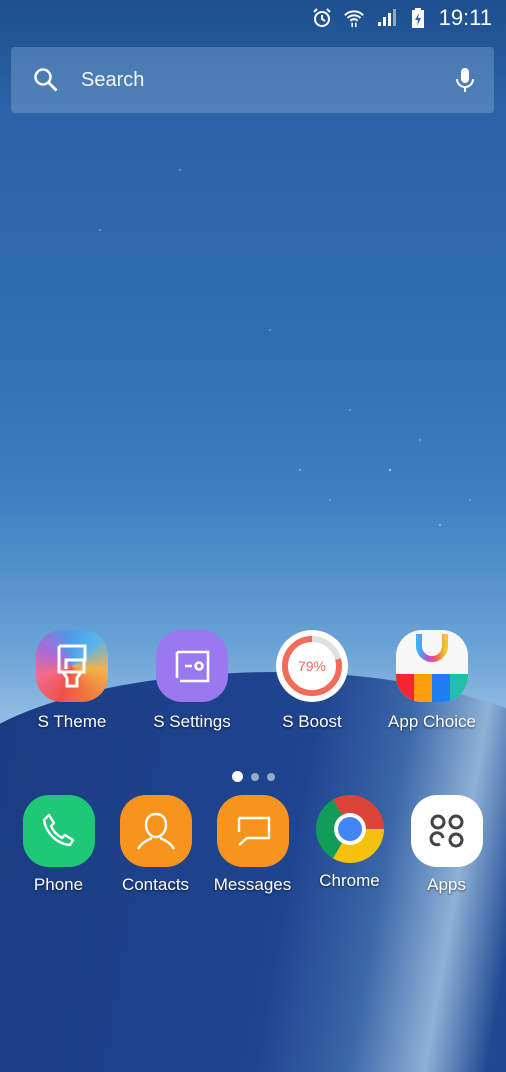  I want to click on page-indicator, so click(253, 776).